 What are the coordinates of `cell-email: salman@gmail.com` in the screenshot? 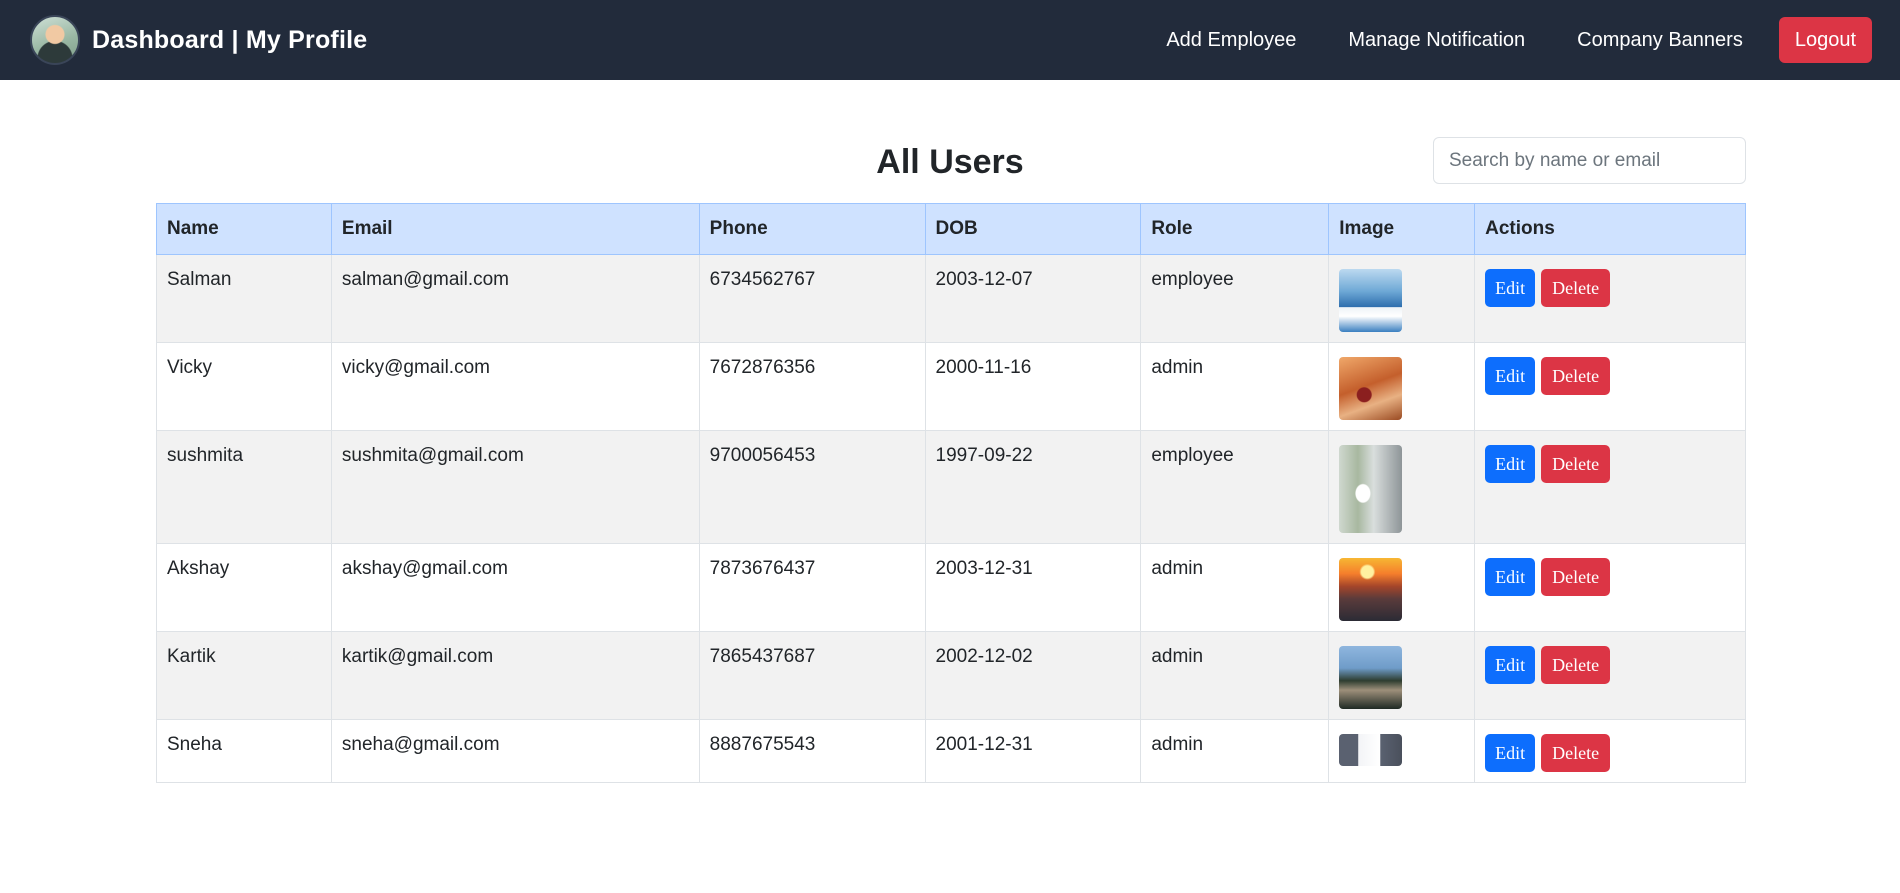 It's located at (515, 298).